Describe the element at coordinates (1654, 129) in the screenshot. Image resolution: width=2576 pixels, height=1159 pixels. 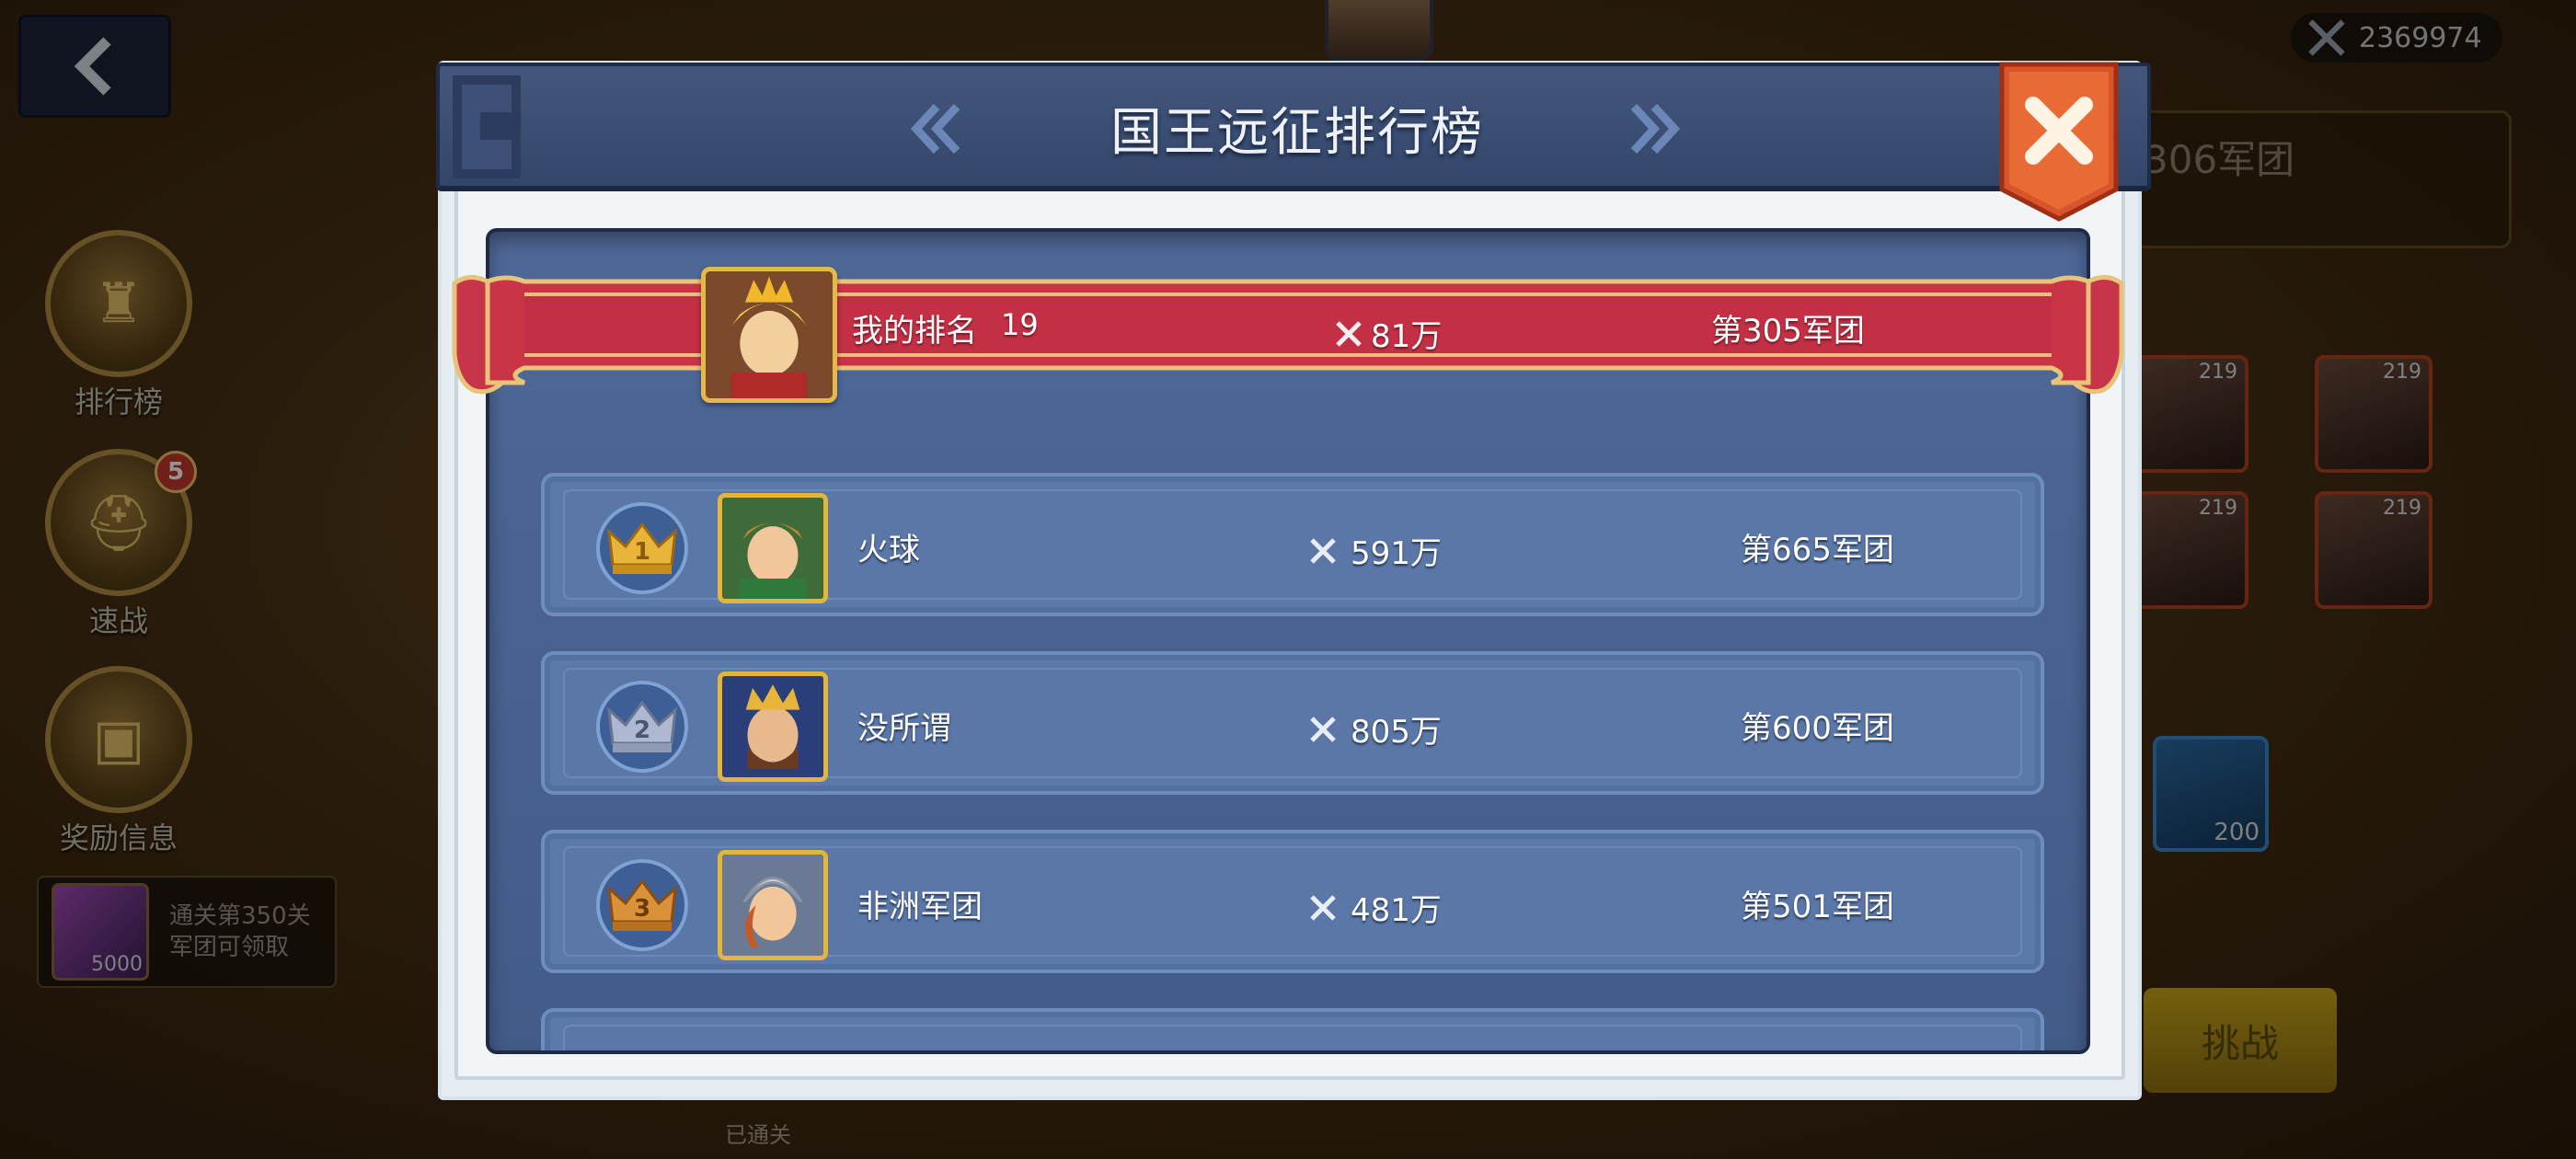
I see `next-page-icon` at that location.